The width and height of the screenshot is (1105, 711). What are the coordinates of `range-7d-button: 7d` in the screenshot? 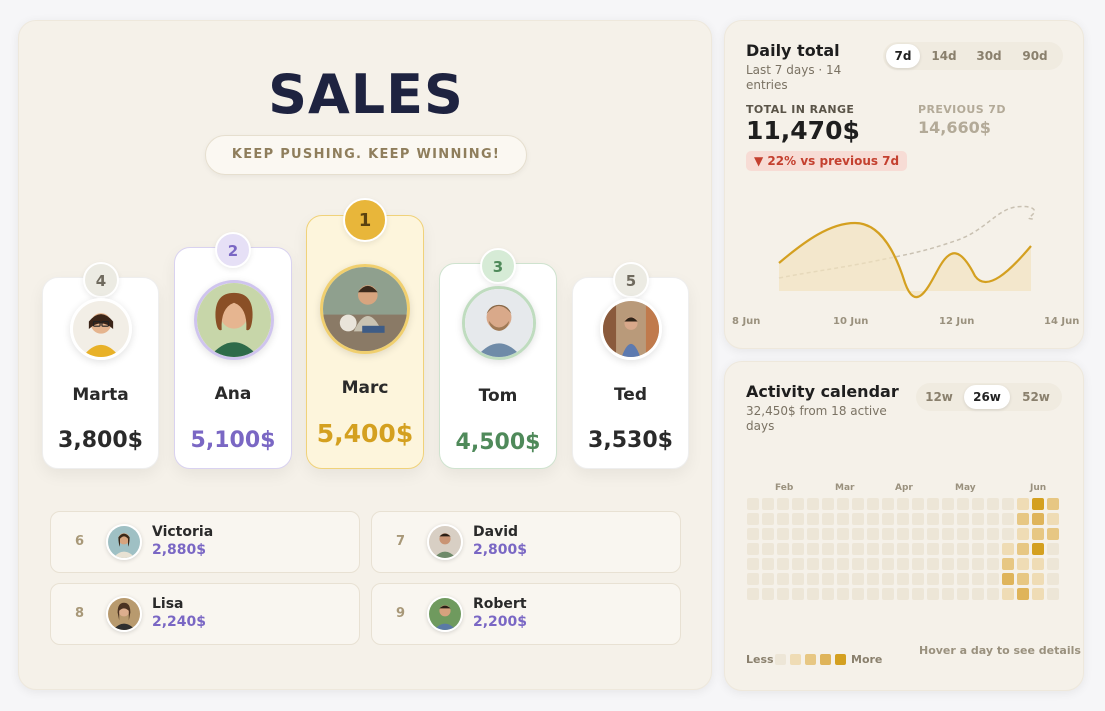 It's located at (903, 56).